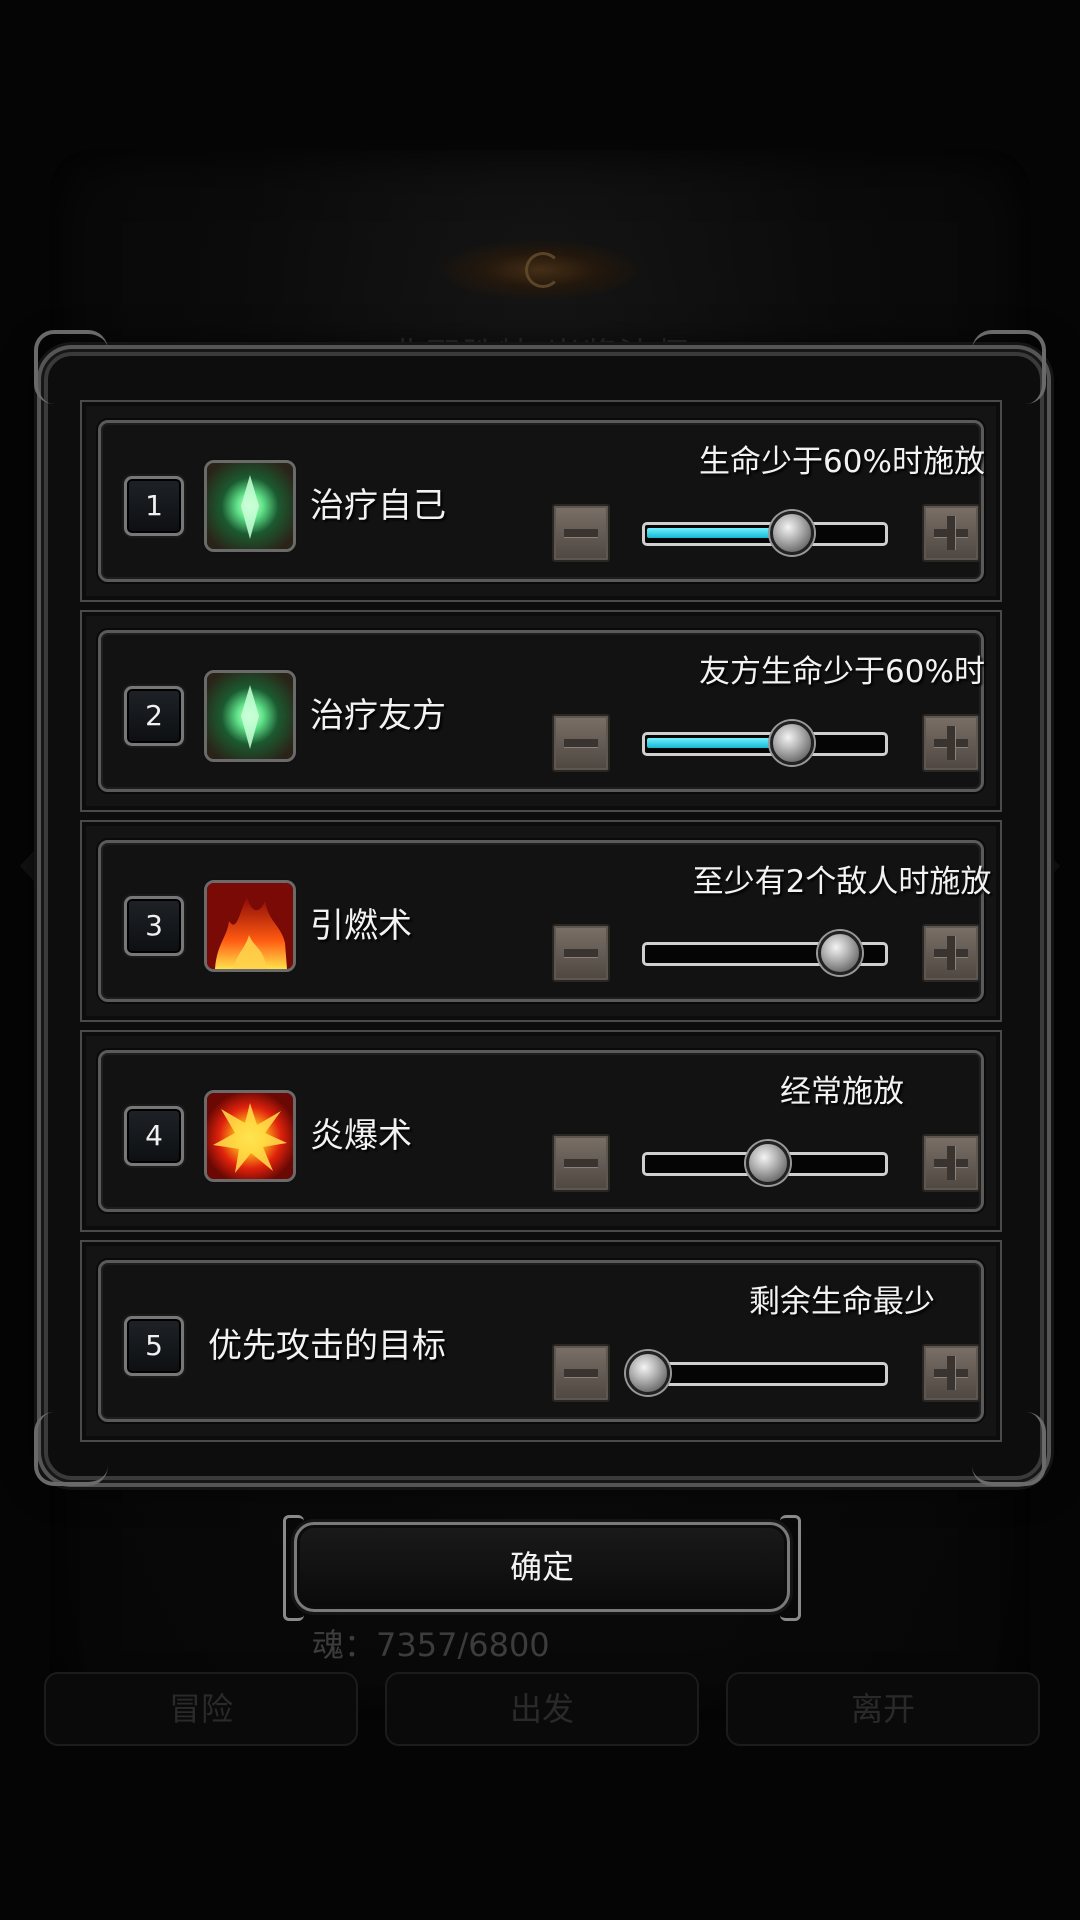 Image resolution: width=1080 pixels, height=1920 pixels. What do you see at coordinates (842, 1092) in the screenshot?
I see `cast-condition: 经常施放` at bounding box center [842, 1092].